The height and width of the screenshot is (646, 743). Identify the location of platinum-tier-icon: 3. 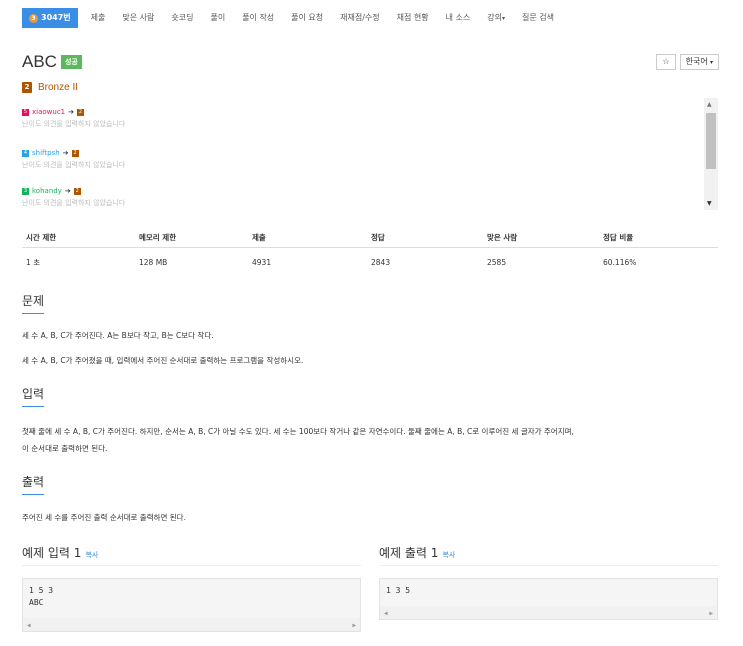
(25, 191).